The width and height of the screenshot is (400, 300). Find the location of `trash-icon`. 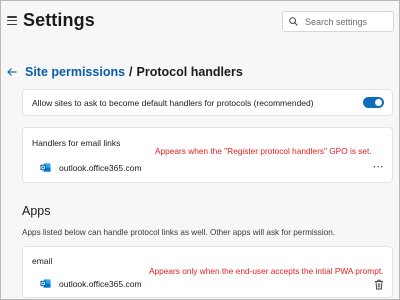

trash-icon is located at coordinates (379, 284).